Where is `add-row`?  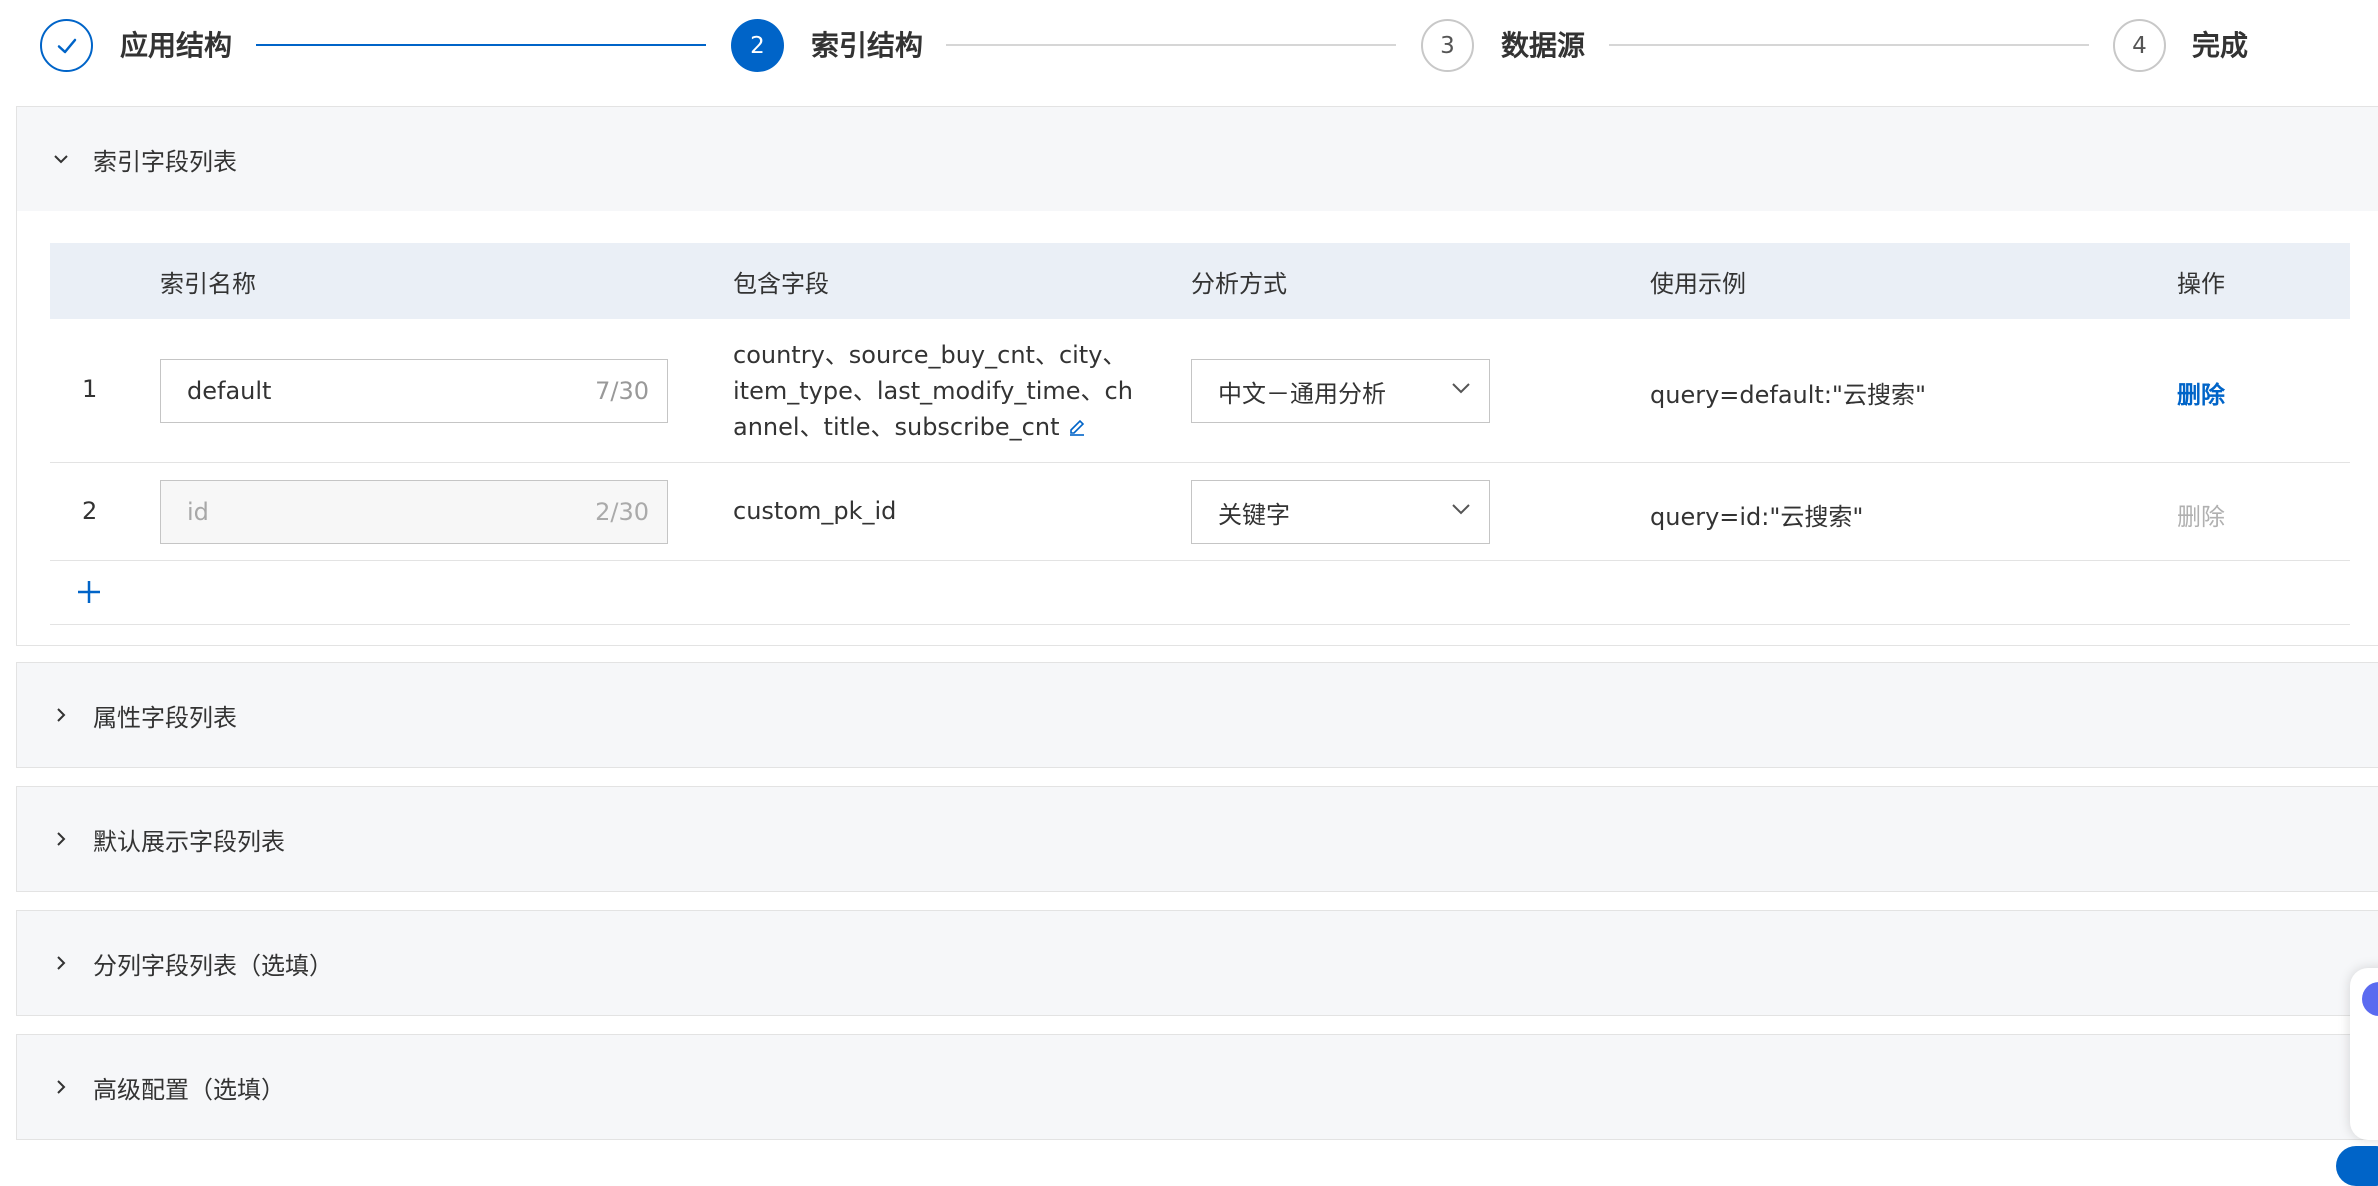
add-row is located at coordinates (1200, 593).